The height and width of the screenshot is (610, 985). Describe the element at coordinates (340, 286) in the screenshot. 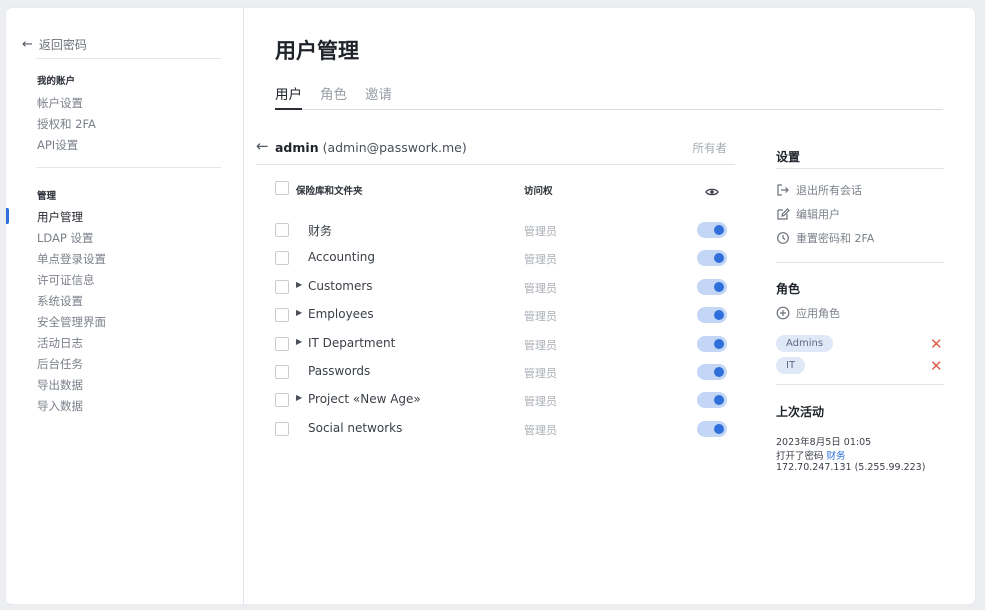

I see `vault-name: Customers` at that location.